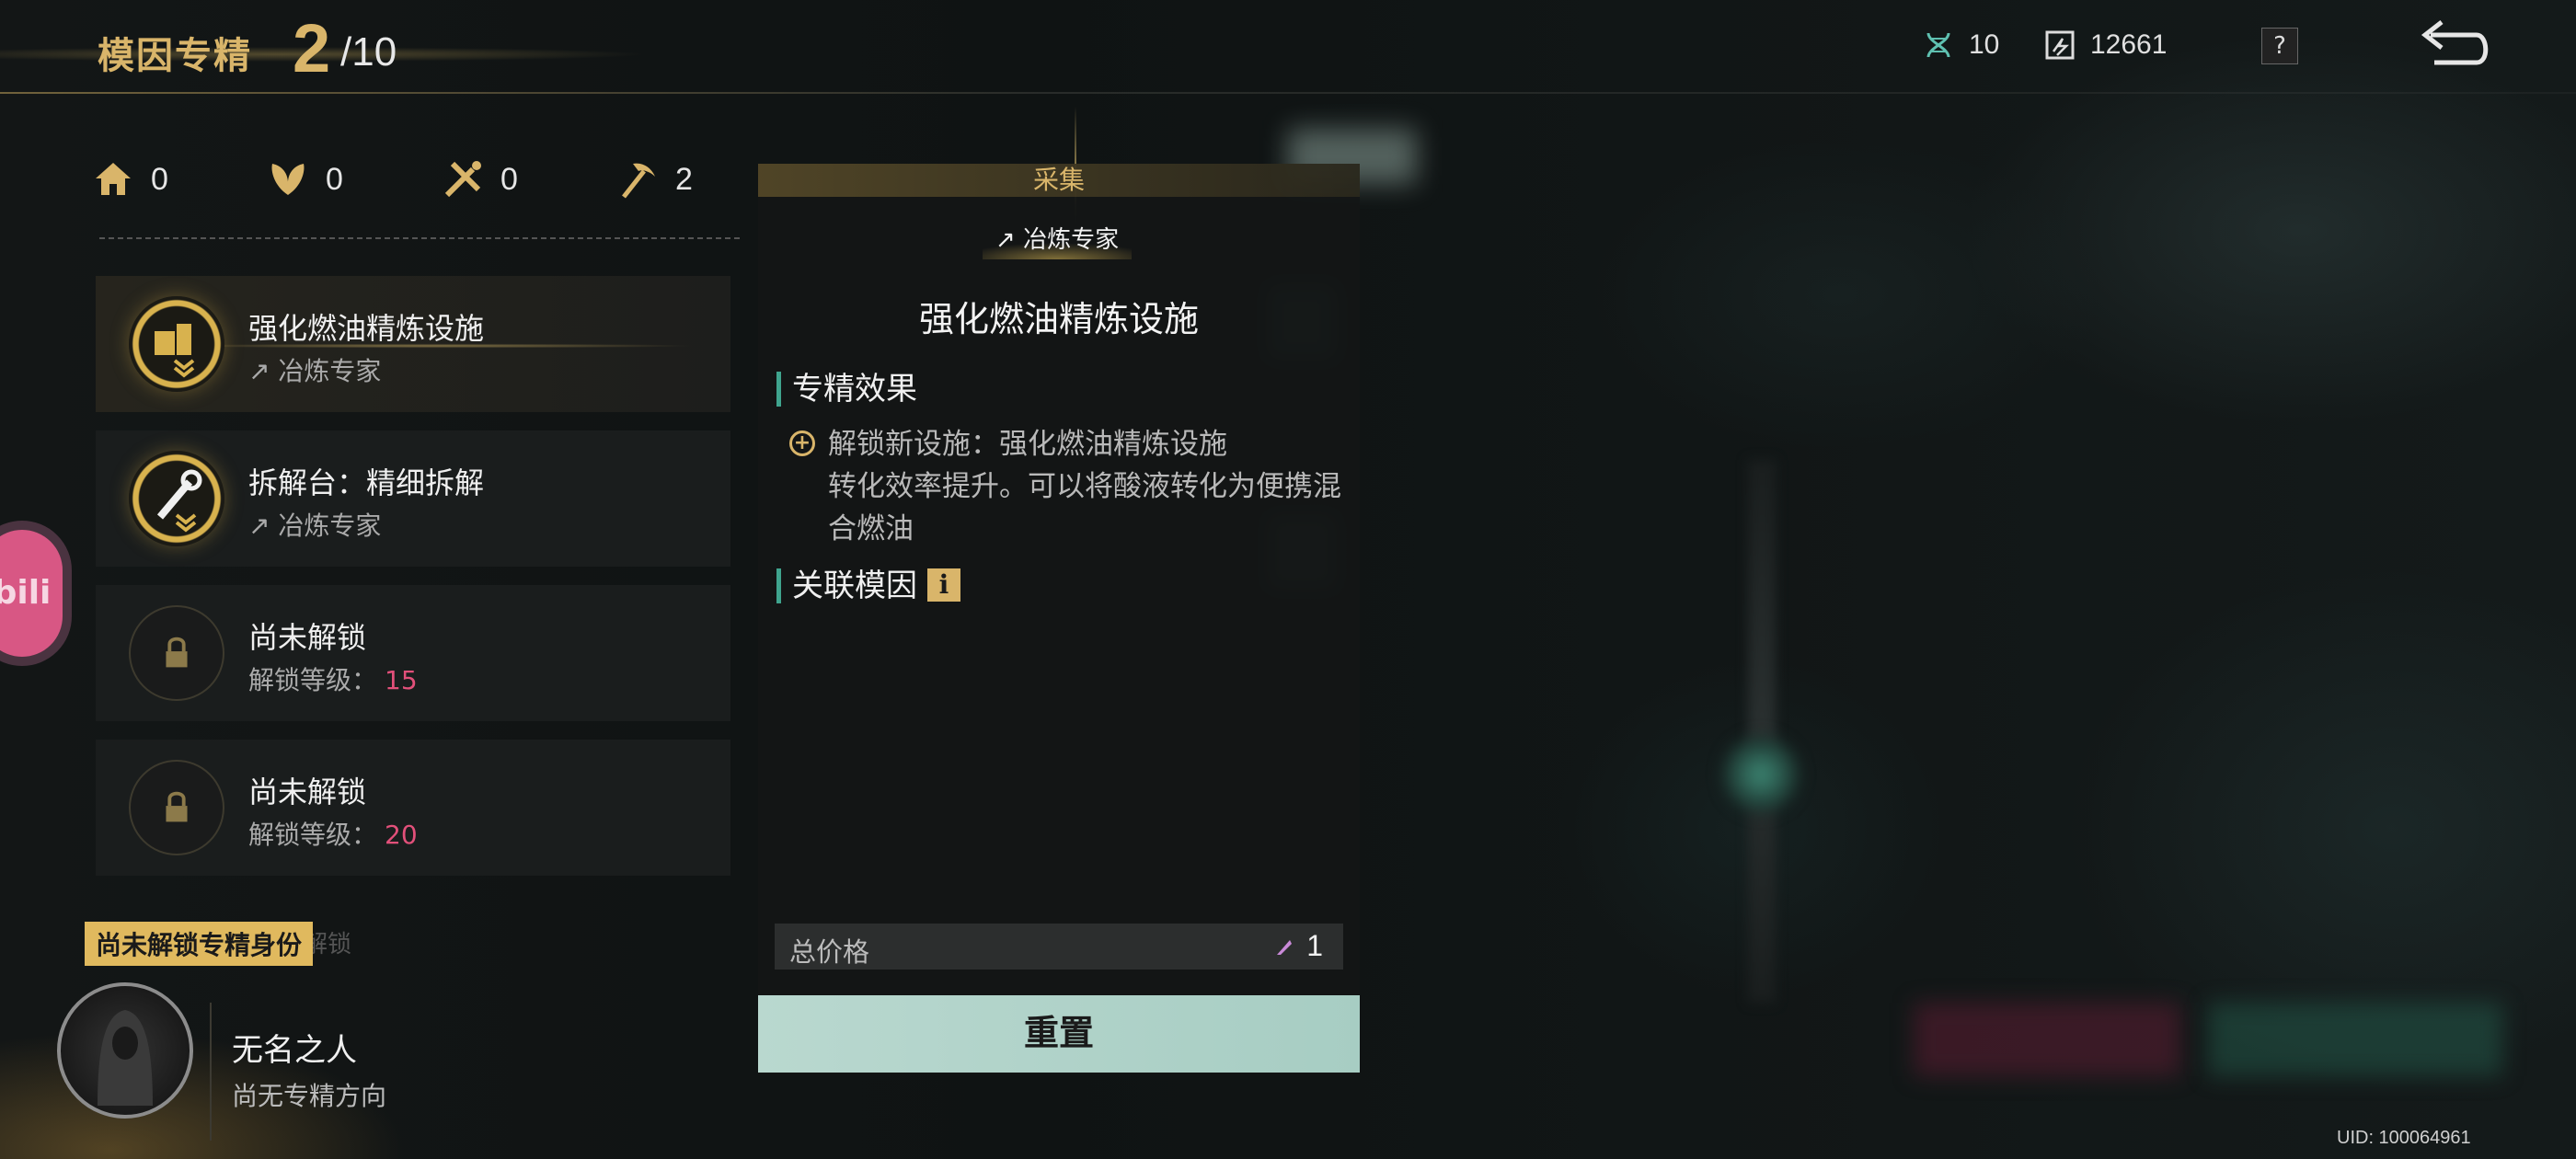  What do you see at coordinates (176, 498) in the screenshot?
I see `dismantle-wrench-icon` at bounding box center [176, 498].